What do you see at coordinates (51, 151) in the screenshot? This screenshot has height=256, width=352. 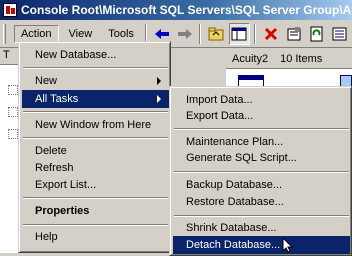 I see `menu-item-label: Delete` at bounding box center [51, 151].